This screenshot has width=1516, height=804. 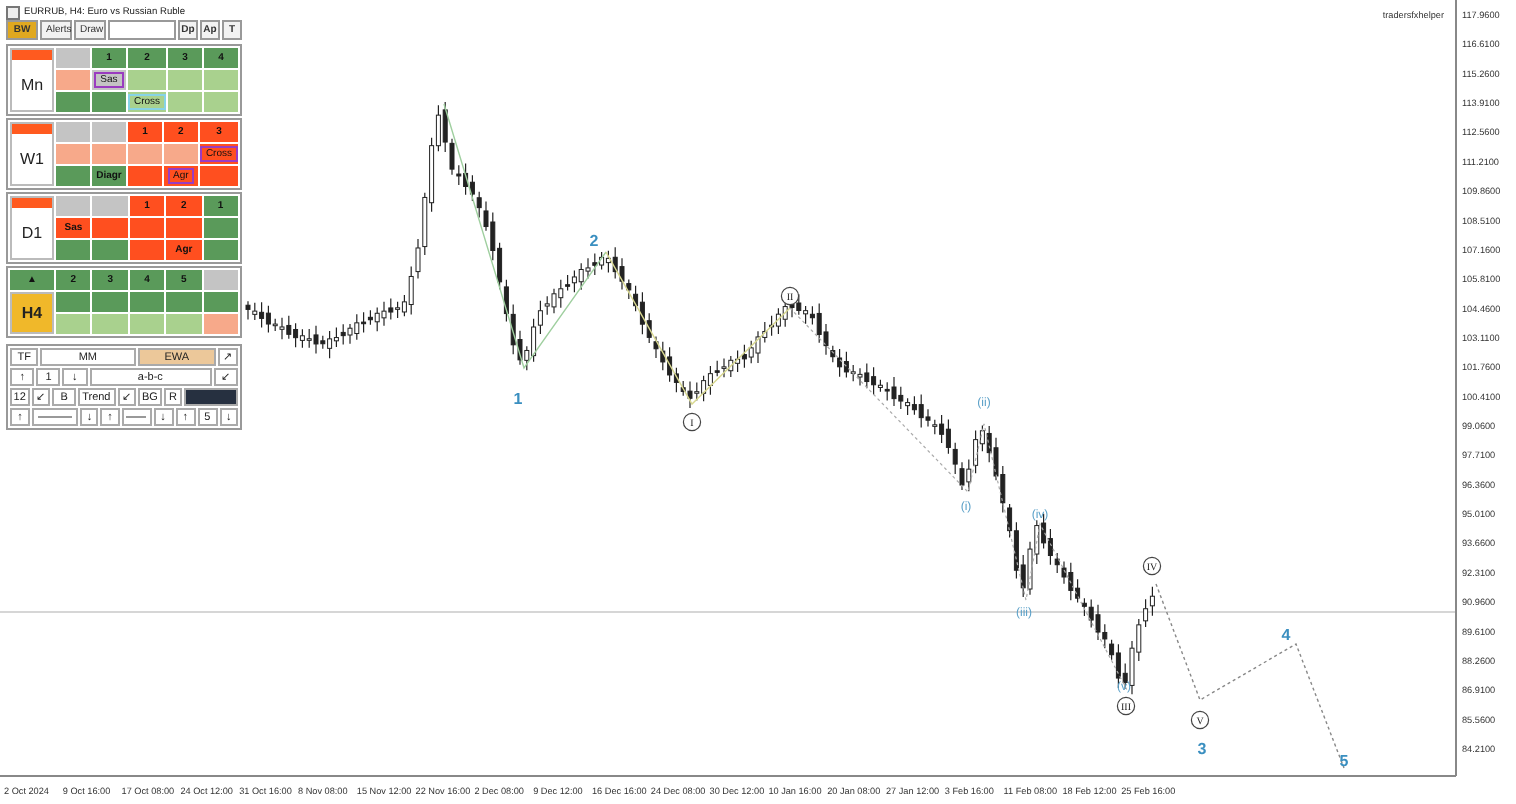 What do you see at coordinates (211, 397) in the screenshot?
I see `color-swatch` at bounding box center [211, 397].